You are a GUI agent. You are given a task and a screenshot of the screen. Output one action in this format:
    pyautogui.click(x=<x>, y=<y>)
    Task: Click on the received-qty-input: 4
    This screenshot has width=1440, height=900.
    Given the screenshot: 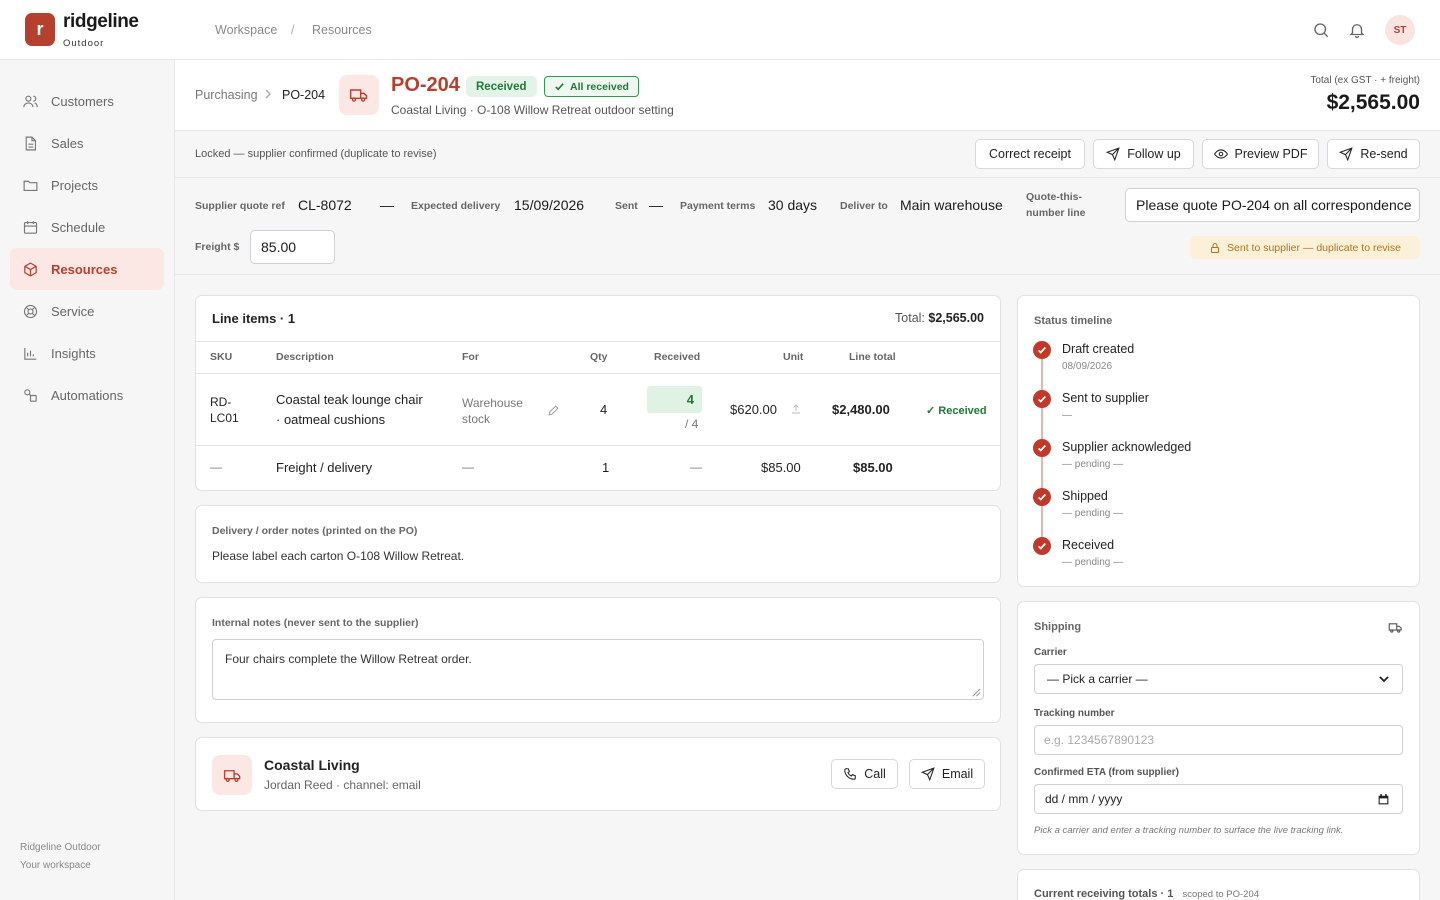 What is the action you would take?
    pyautogui.click(x=674, y=399)
    